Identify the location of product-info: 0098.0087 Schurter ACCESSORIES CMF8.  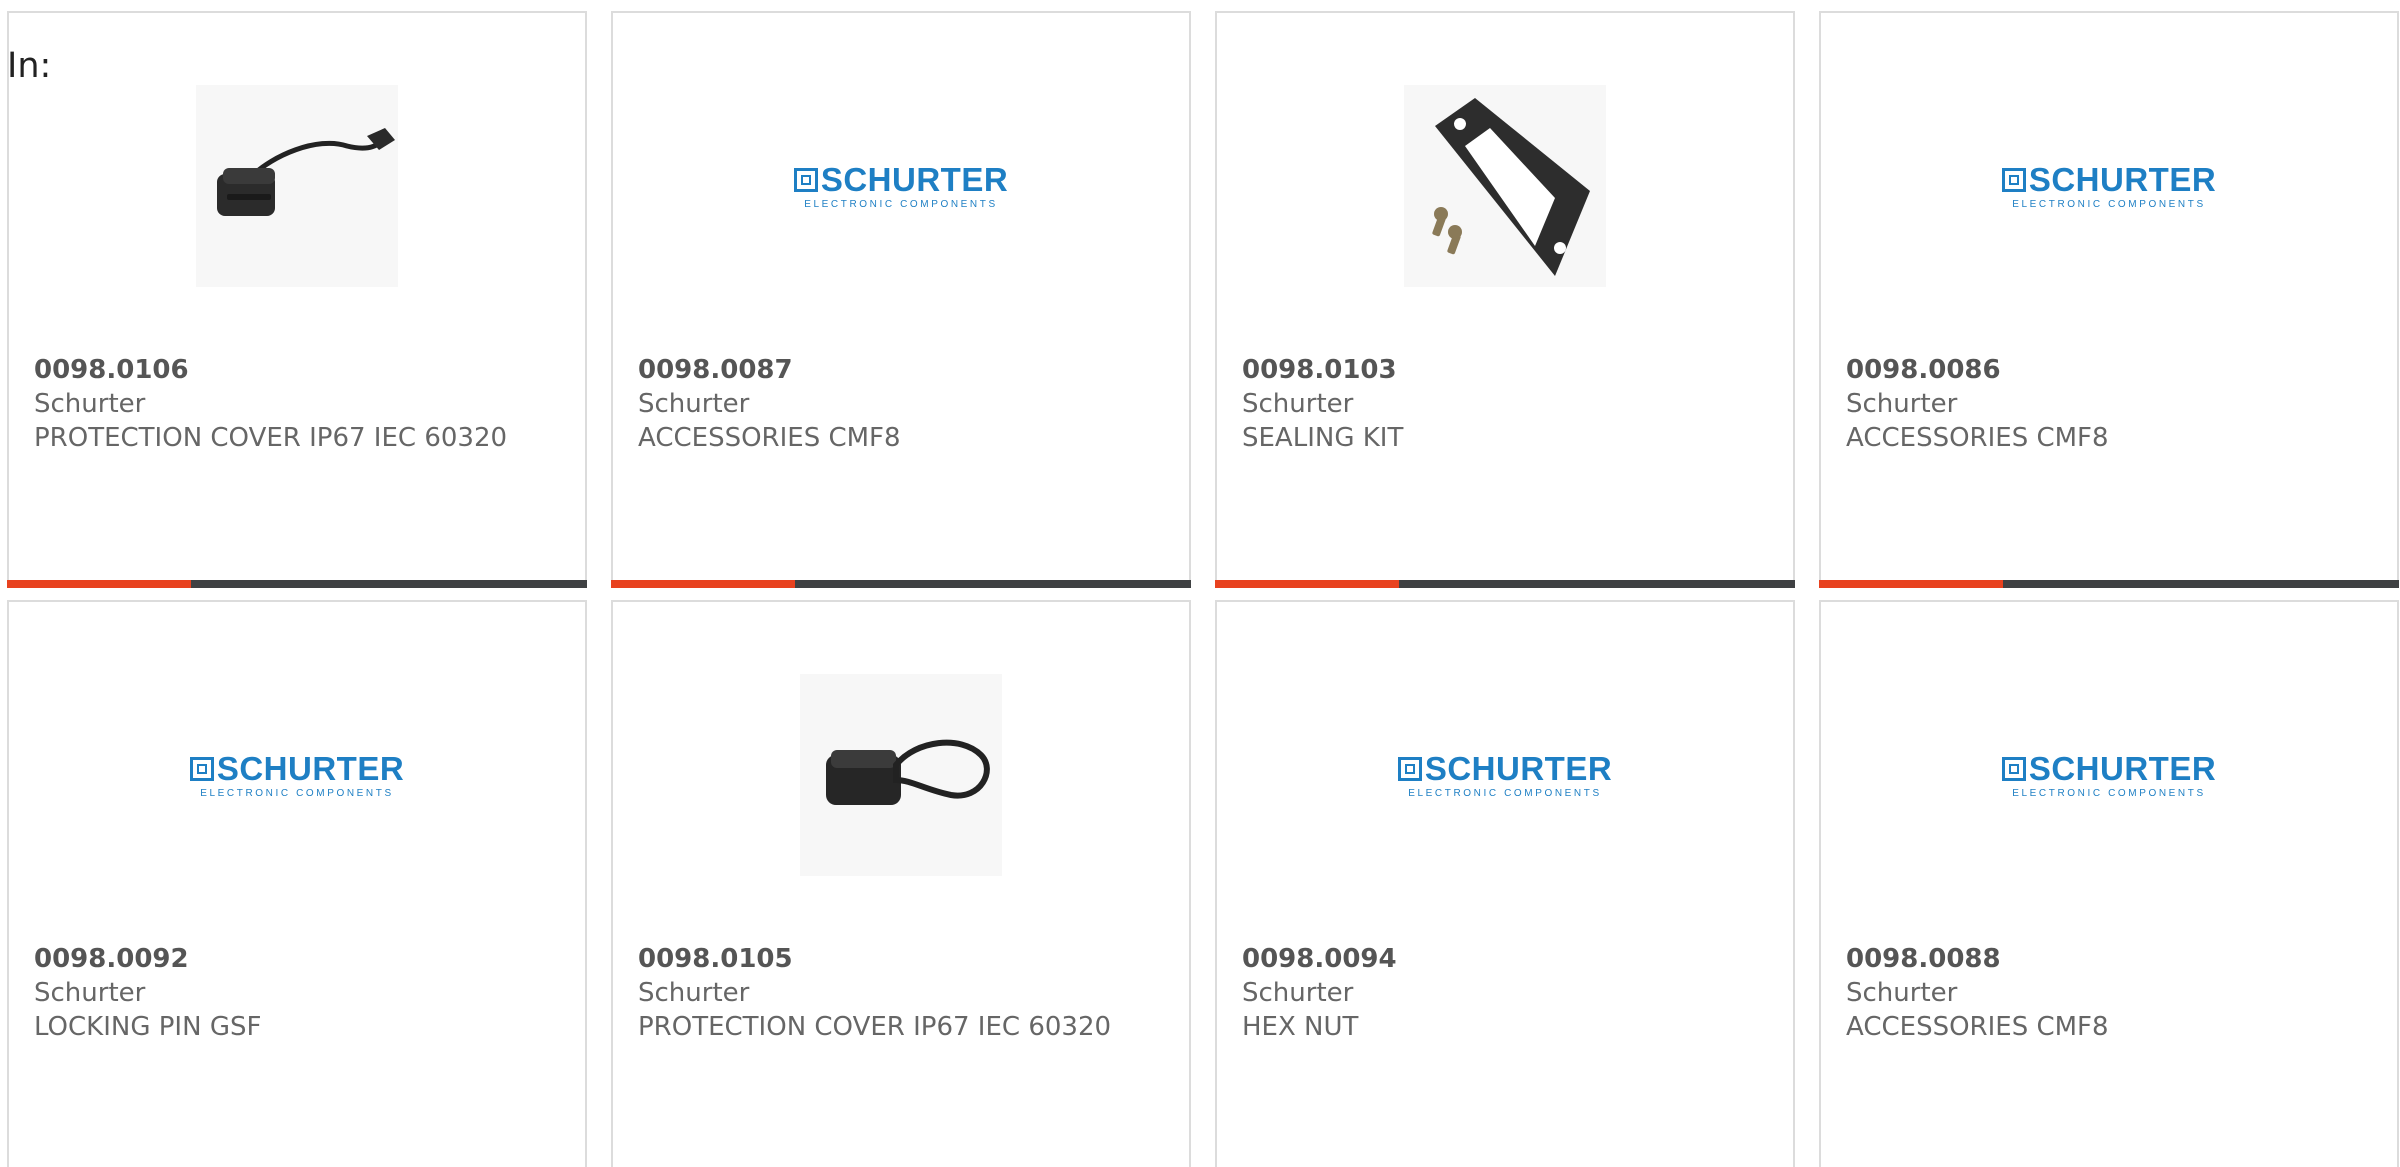
(878, 404).